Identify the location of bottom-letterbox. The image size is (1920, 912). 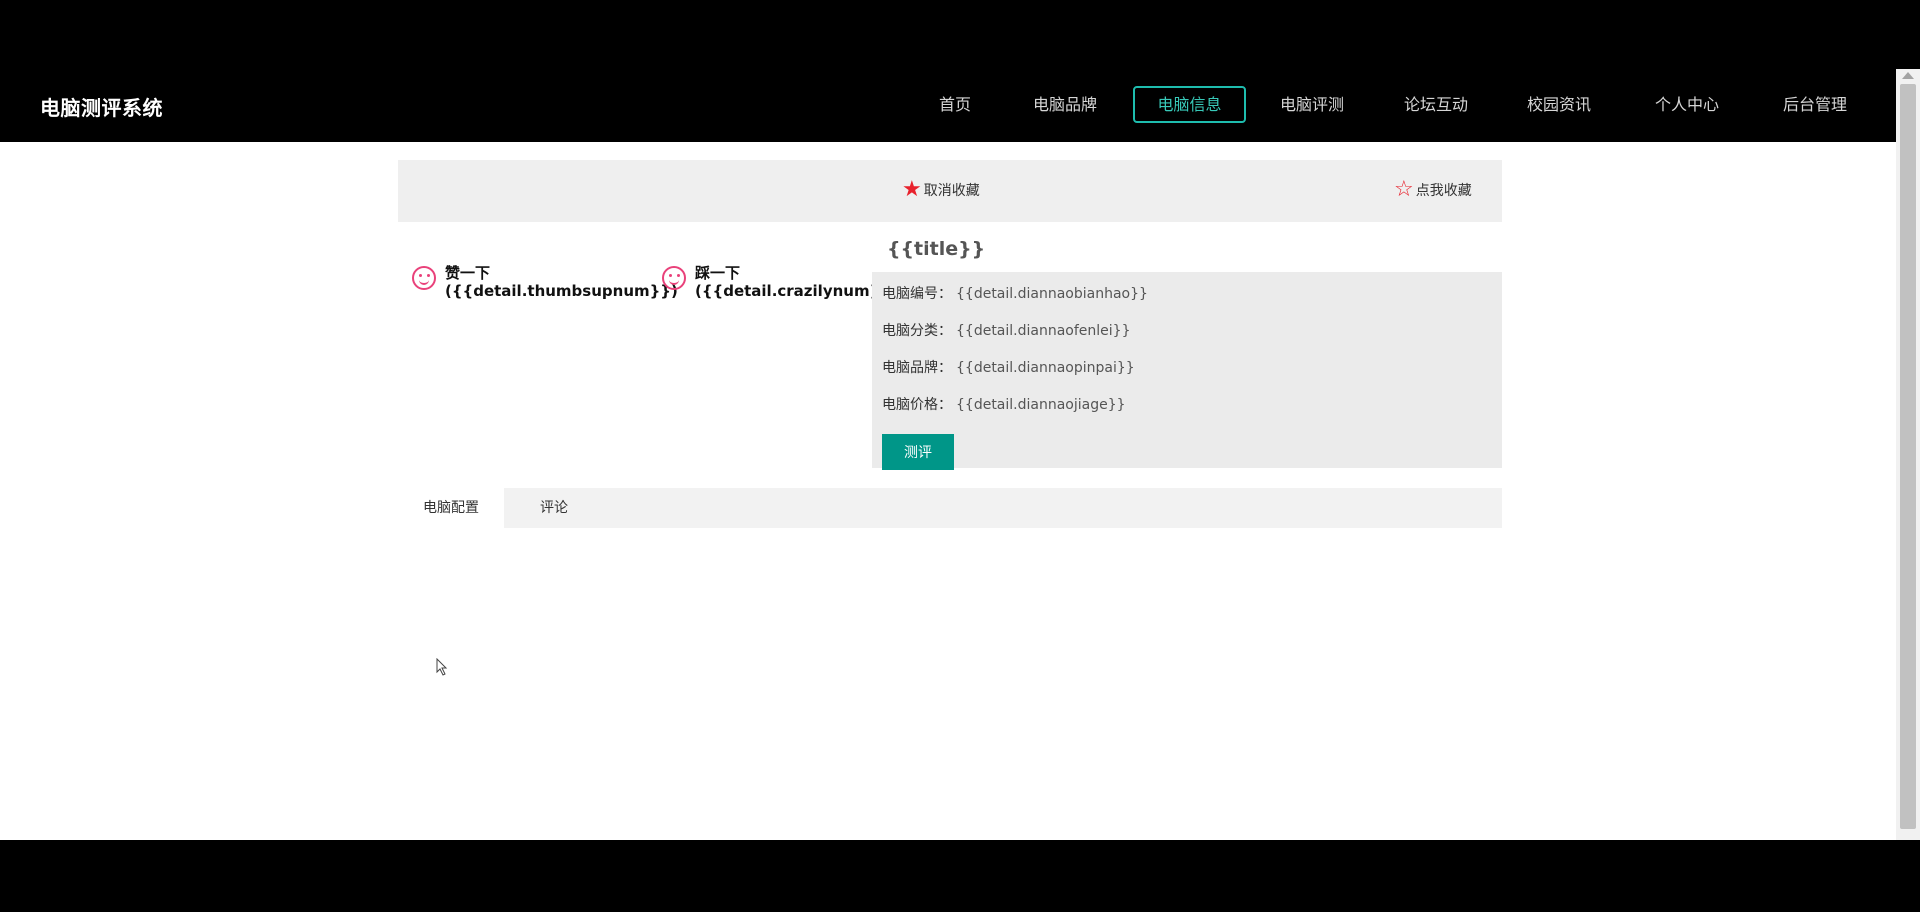
(960, 876).